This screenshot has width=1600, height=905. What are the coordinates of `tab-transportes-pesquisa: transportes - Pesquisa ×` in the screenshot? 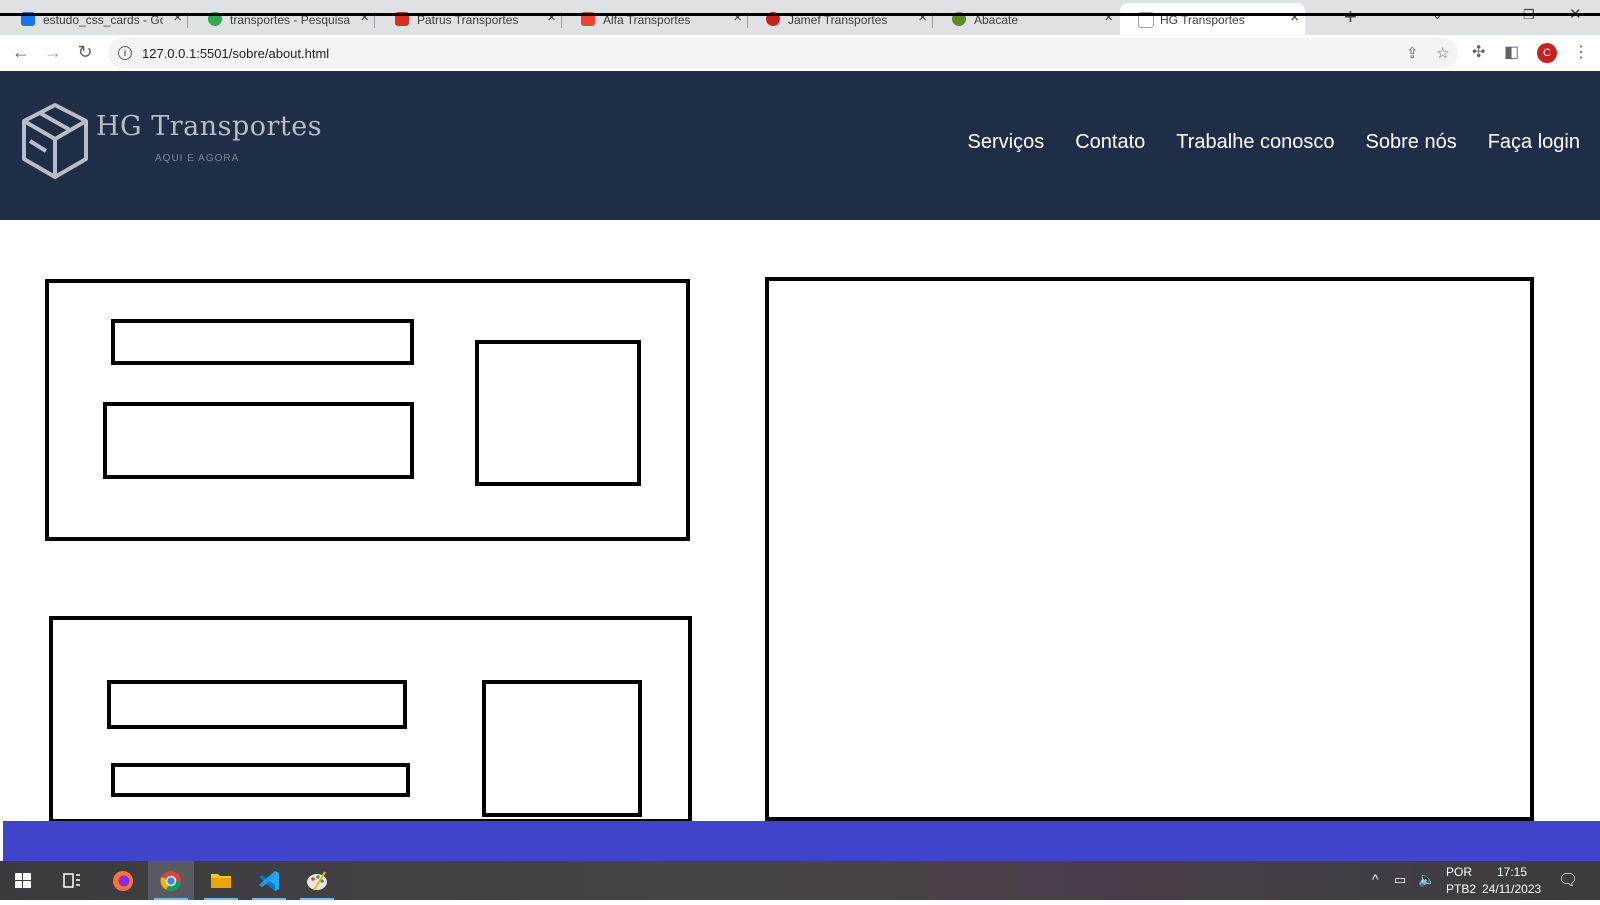 It's located at (282, 19).